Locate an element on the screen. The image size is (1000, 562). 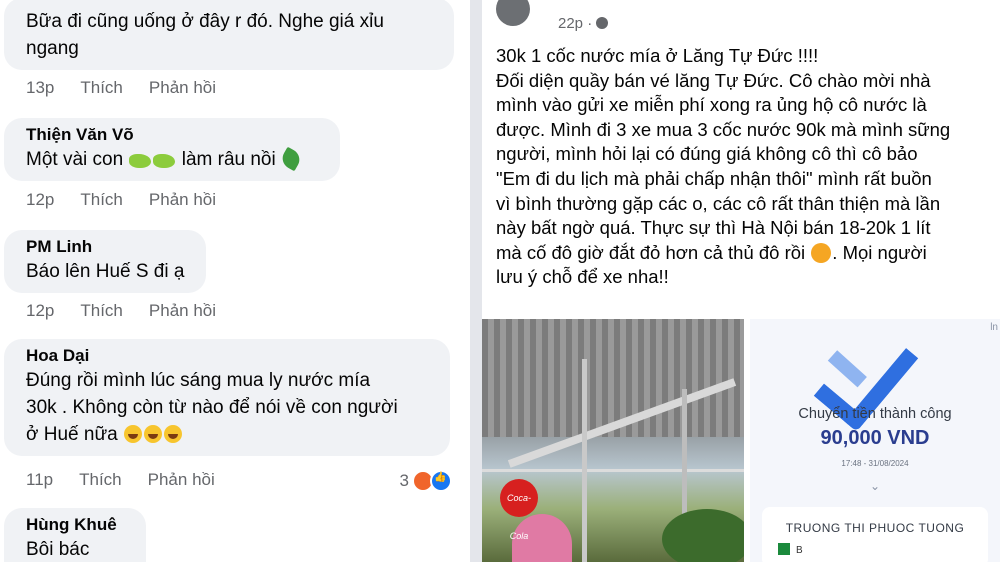
comment-text: Báo lên Huế S đi ạ is located at coordinates (105, 271).